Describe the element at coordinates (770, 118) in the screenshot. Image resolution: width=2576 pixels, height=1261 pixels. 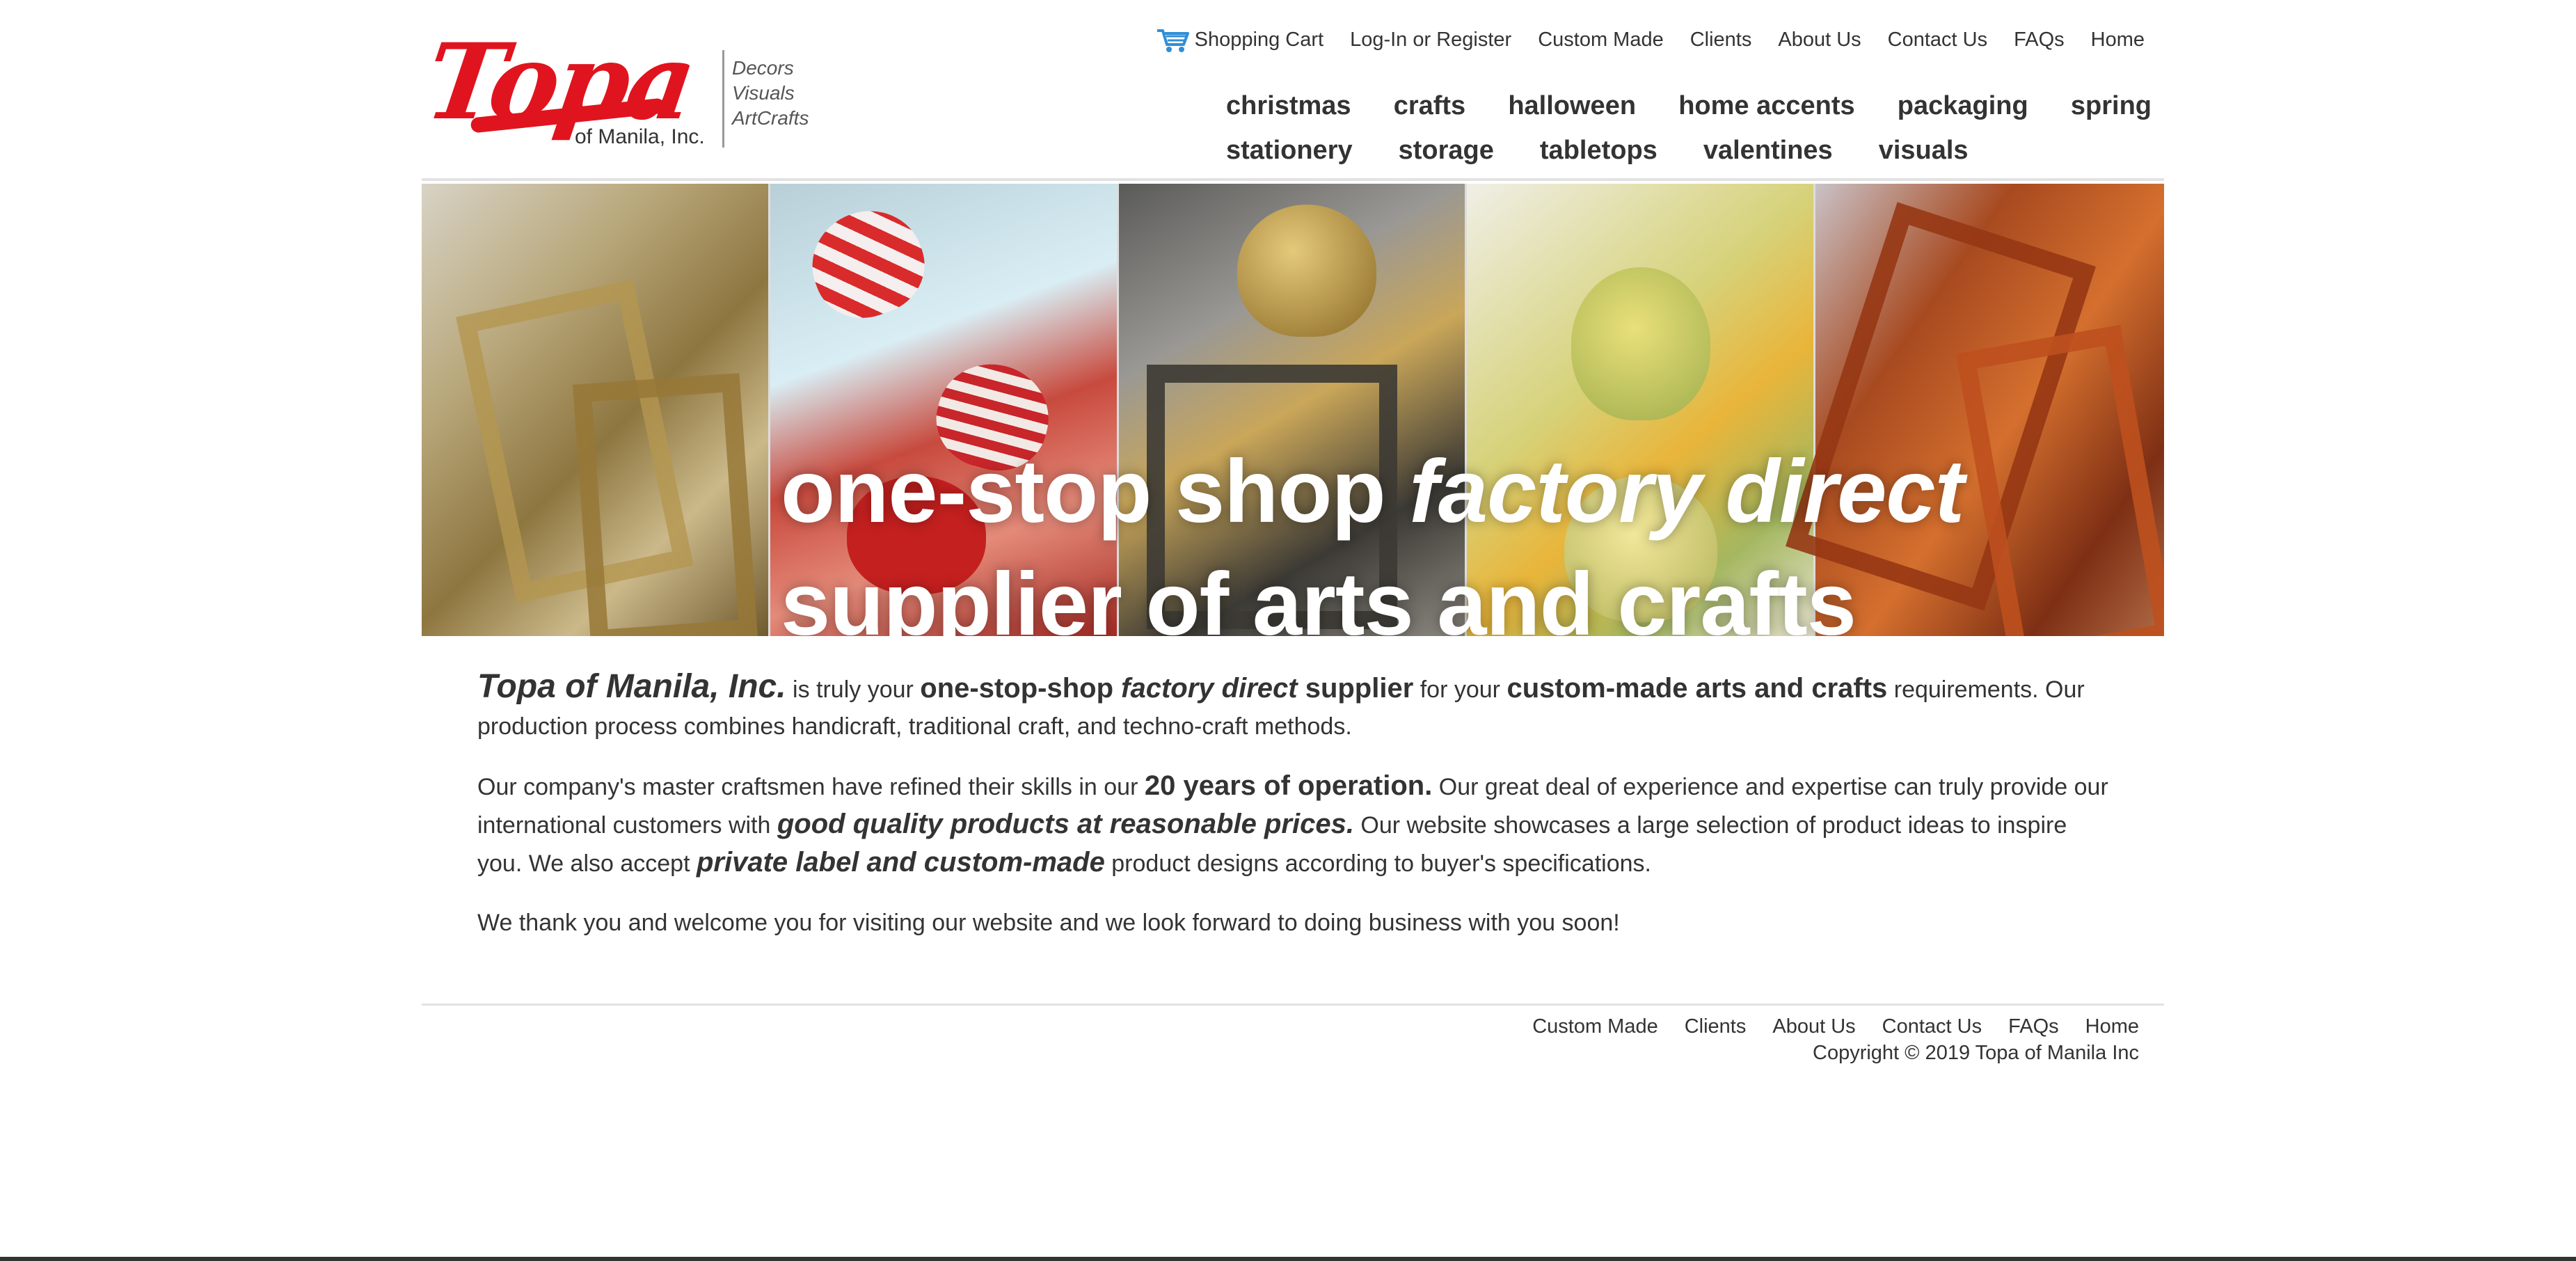
I see `logo-tag-artcrafts: ArtCrafts` at that location.